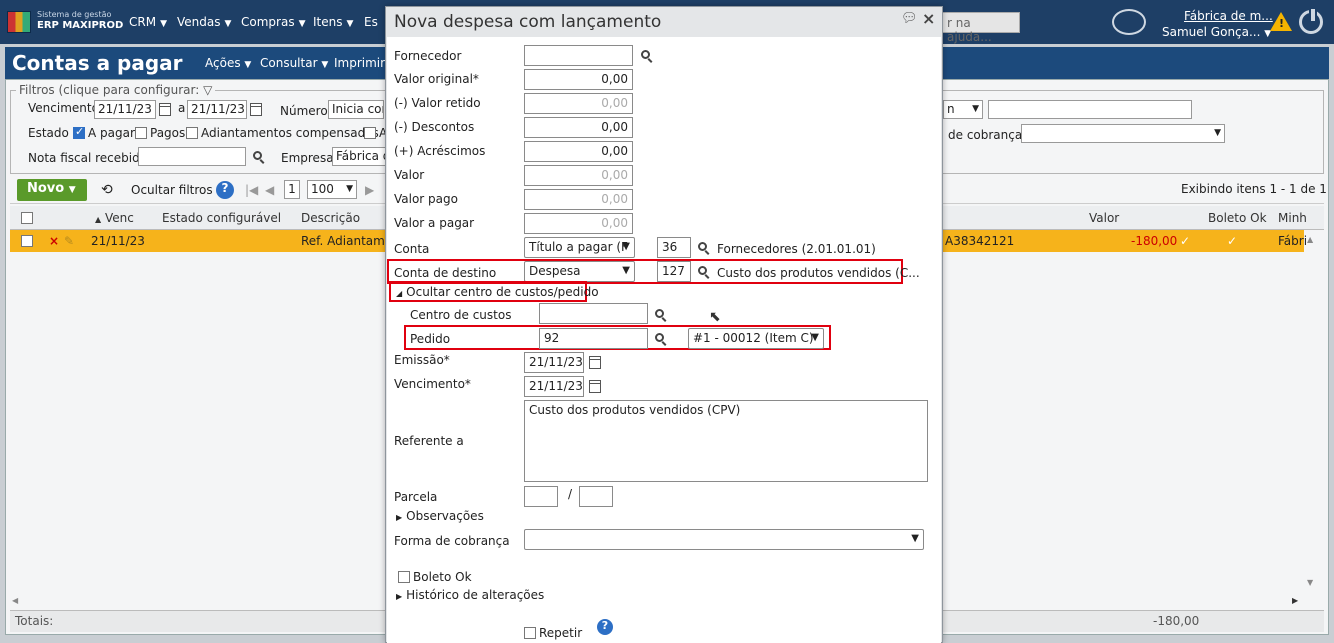  Describe the element at coordinates (1292, 218) in the screenshot. I see `column-minh: Minh` at that location.